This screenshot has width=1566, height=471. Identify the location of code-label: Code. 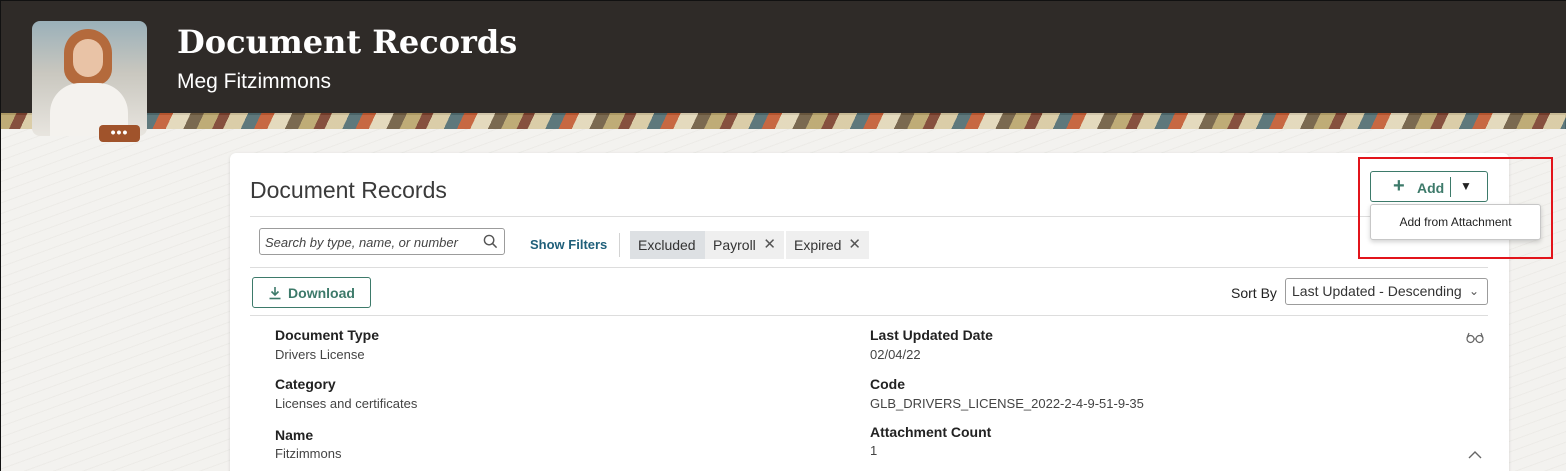
(887, 384).